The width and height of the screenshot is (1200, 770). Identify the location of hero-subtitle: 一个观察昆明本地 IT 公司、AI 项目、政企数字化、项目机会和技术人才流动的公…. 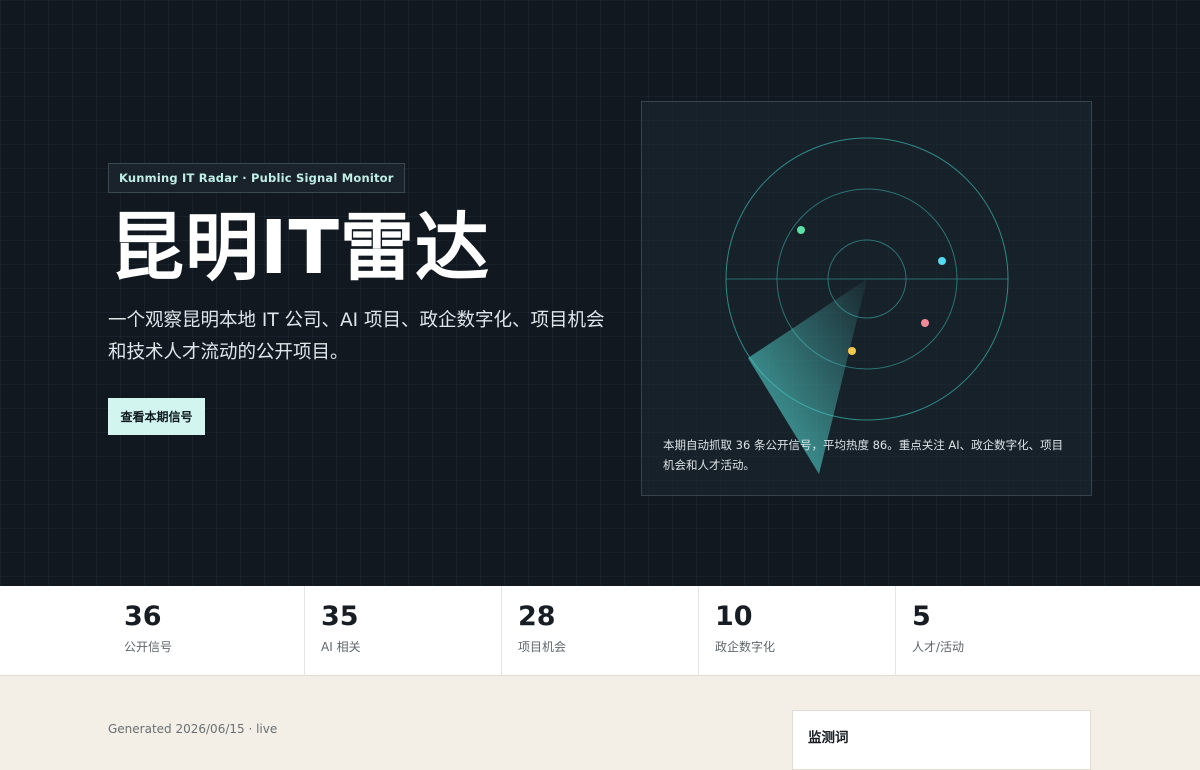
(356, 336).